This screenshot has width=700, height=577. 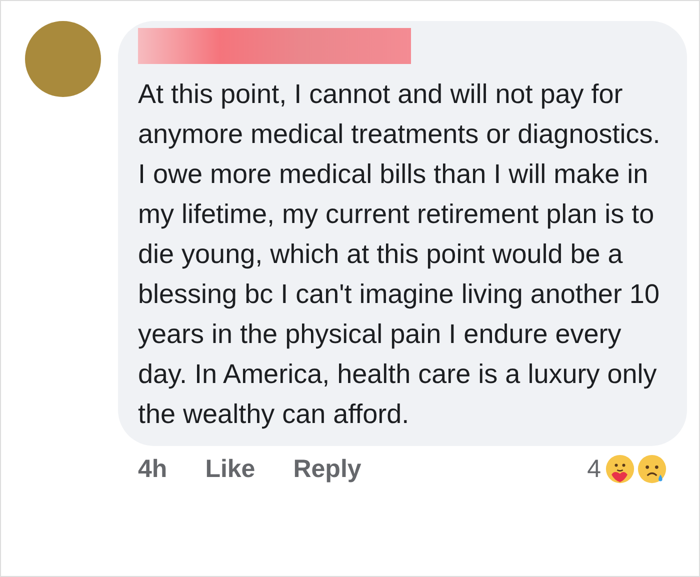 What do you see at coordinates (327, 469) in the screenshot?
I see `action-link: Reply` at bounding box center [327, 469].